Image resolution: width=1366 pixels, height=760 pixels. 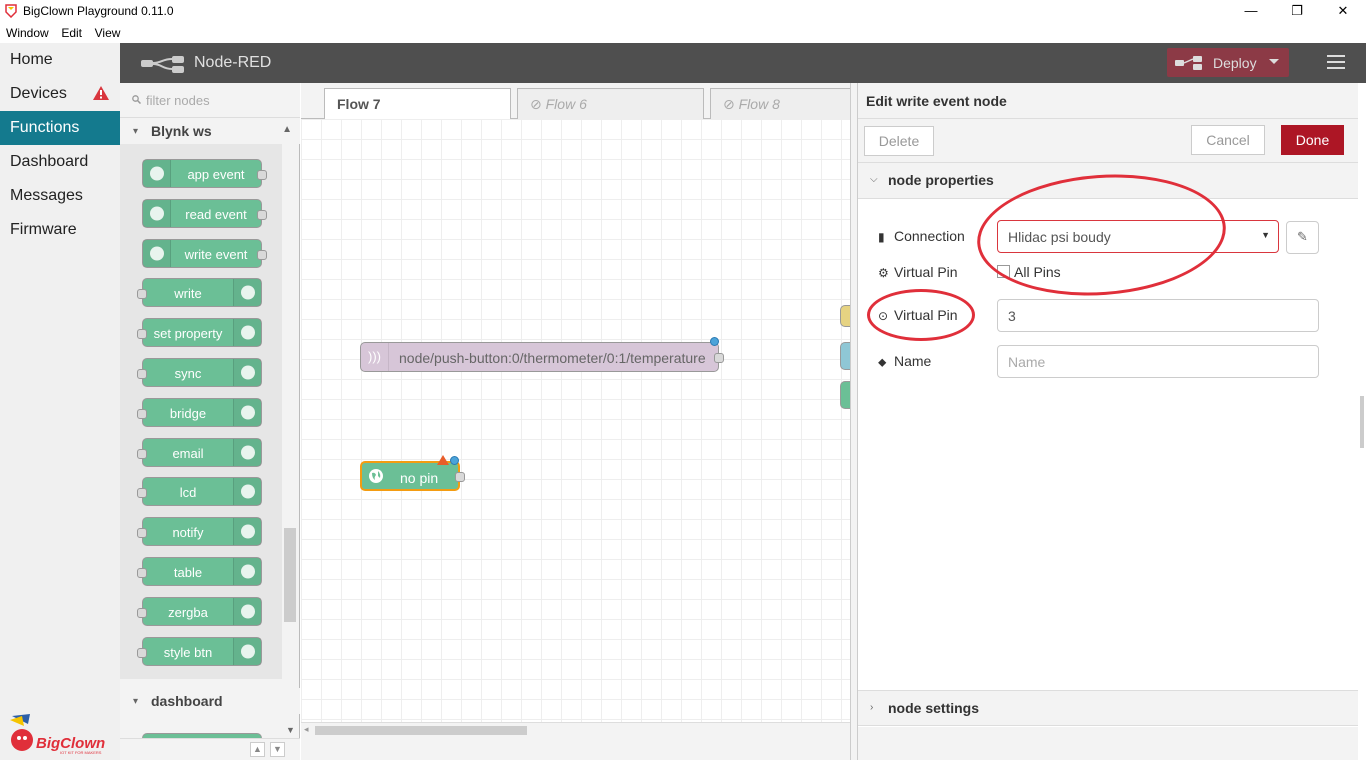 What do you see at coordinates (306, 729) in the screenshot?
I see `scroll-left-icon: ◂` at bounding box center [306, 729].